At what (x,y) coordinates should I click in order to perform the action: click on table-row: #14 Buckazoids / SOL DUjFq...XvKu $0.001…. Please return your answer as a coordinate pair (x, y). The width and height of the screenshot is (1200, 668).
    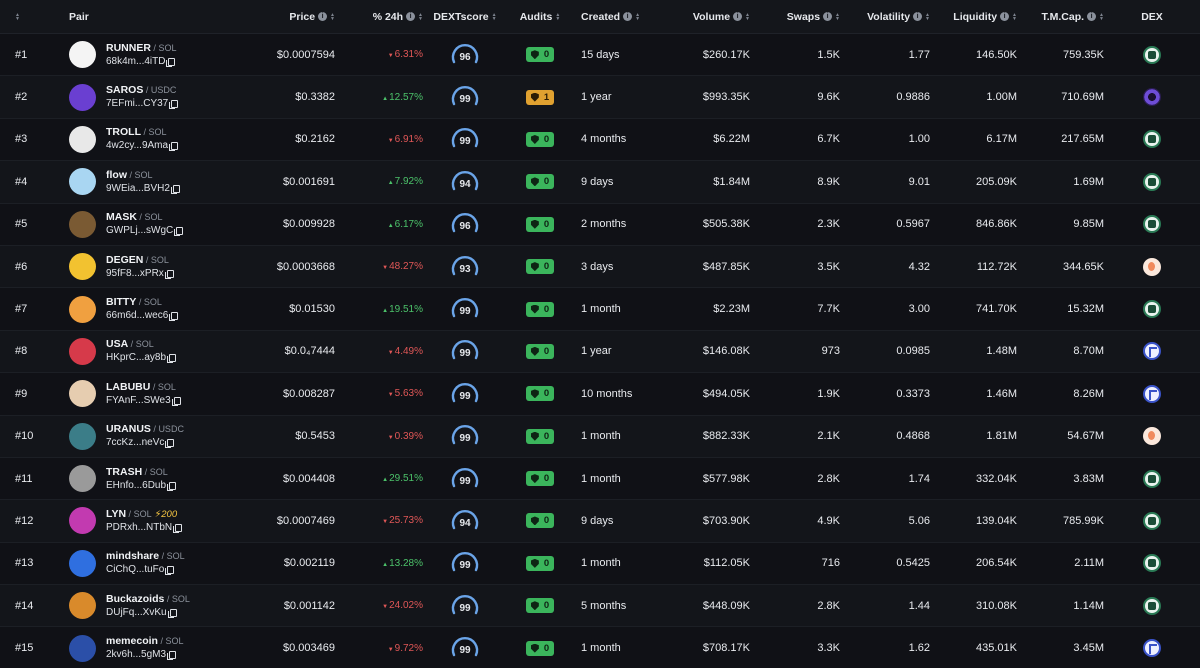
    Looking at the image, I should click on (600, 606).